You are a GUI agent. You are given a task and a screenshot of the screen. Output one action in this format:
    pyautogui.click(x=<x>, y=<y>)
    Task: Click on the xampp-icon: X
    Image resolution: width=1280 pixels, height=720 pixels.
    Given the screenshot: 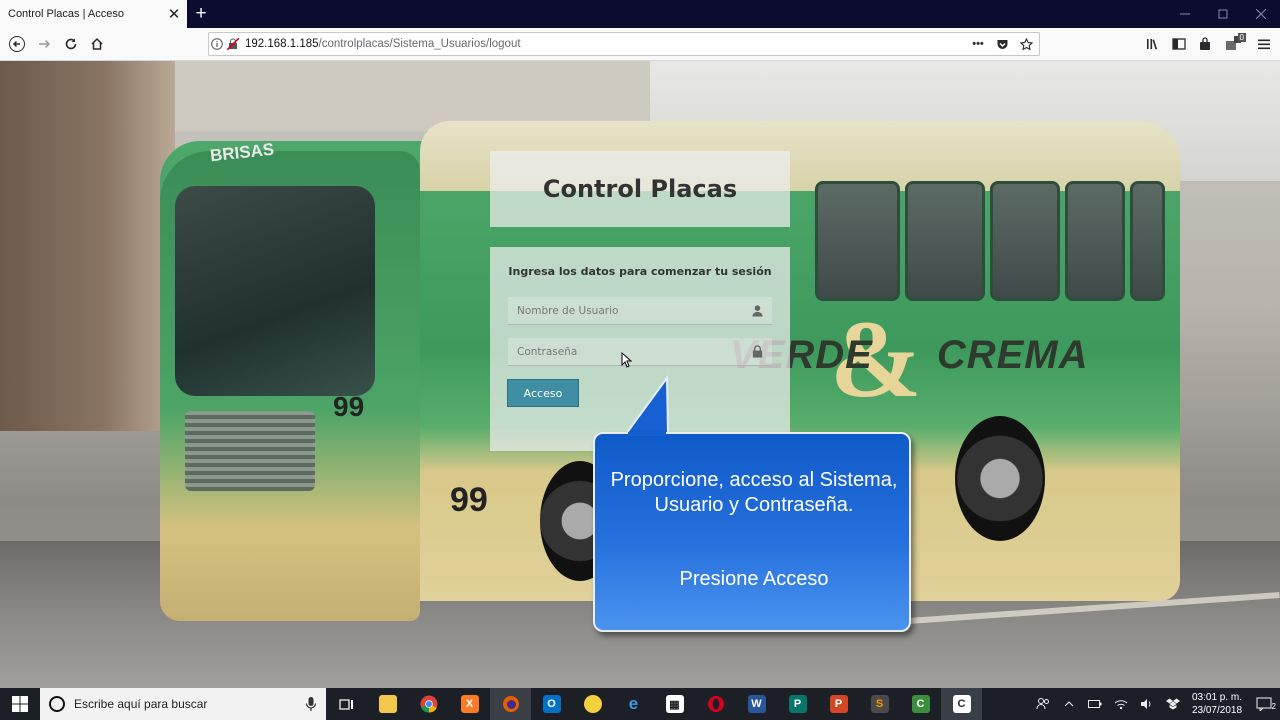 What is the action you would take?
    pyautogui.click(x=469, y=704)
    